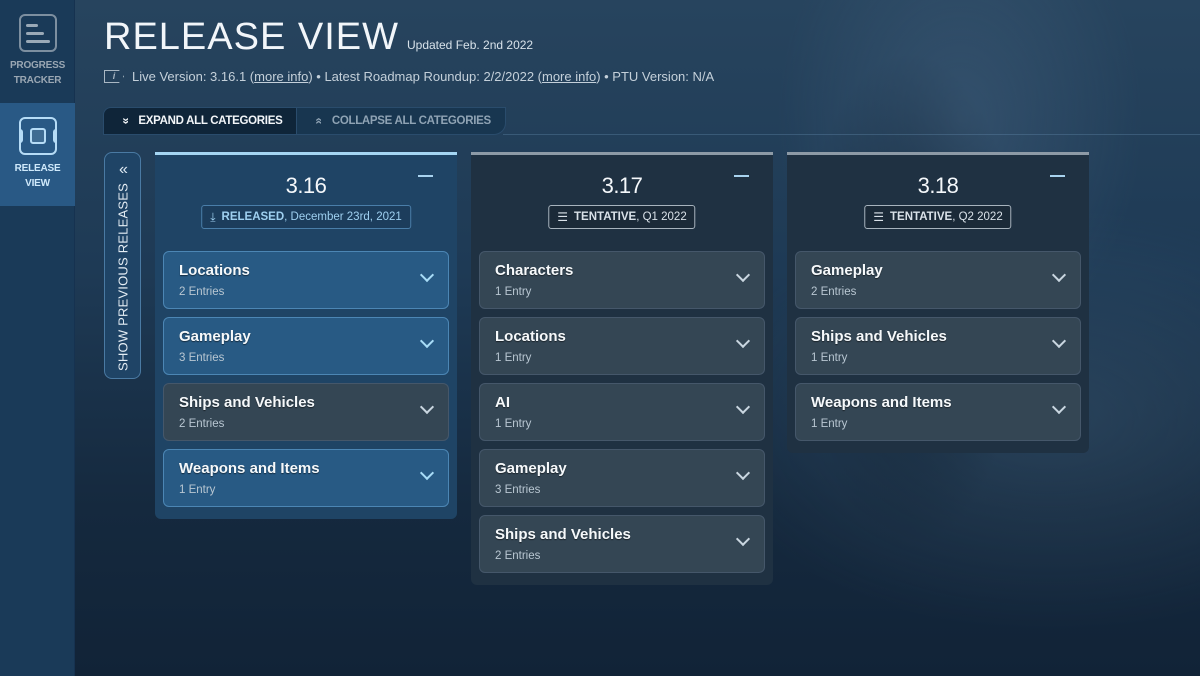 This screenshot has width=1200, height=676. Describe the element at coordinates (502, 402) in the screenshot. I see `category-title: AI` at that location.